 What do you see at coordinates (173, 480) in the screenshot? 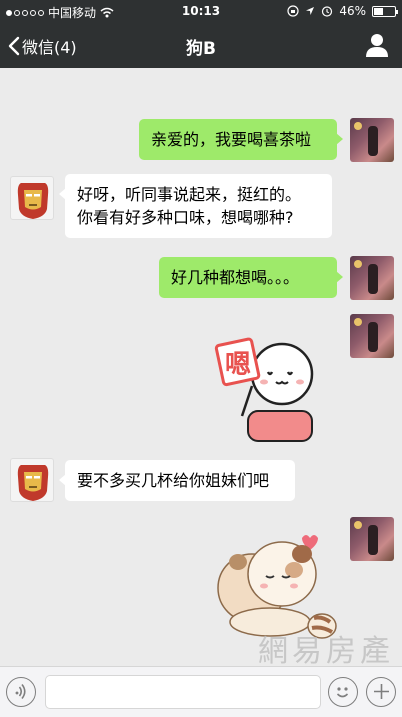
I see `message-text: 要不多买几杯给你姐妹们吧` at bounding box center [173, 480].